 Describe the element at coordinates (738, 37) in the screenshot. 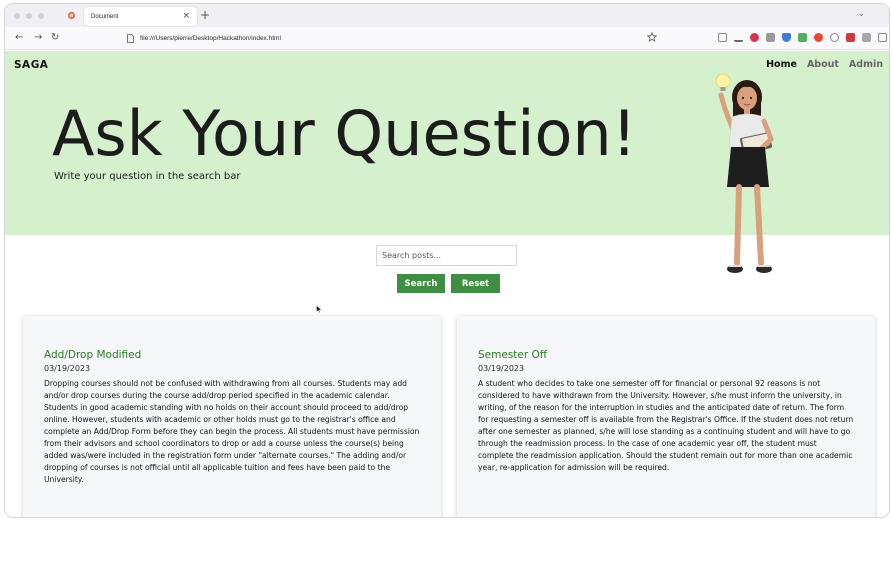

I see `download-icon` at that location.